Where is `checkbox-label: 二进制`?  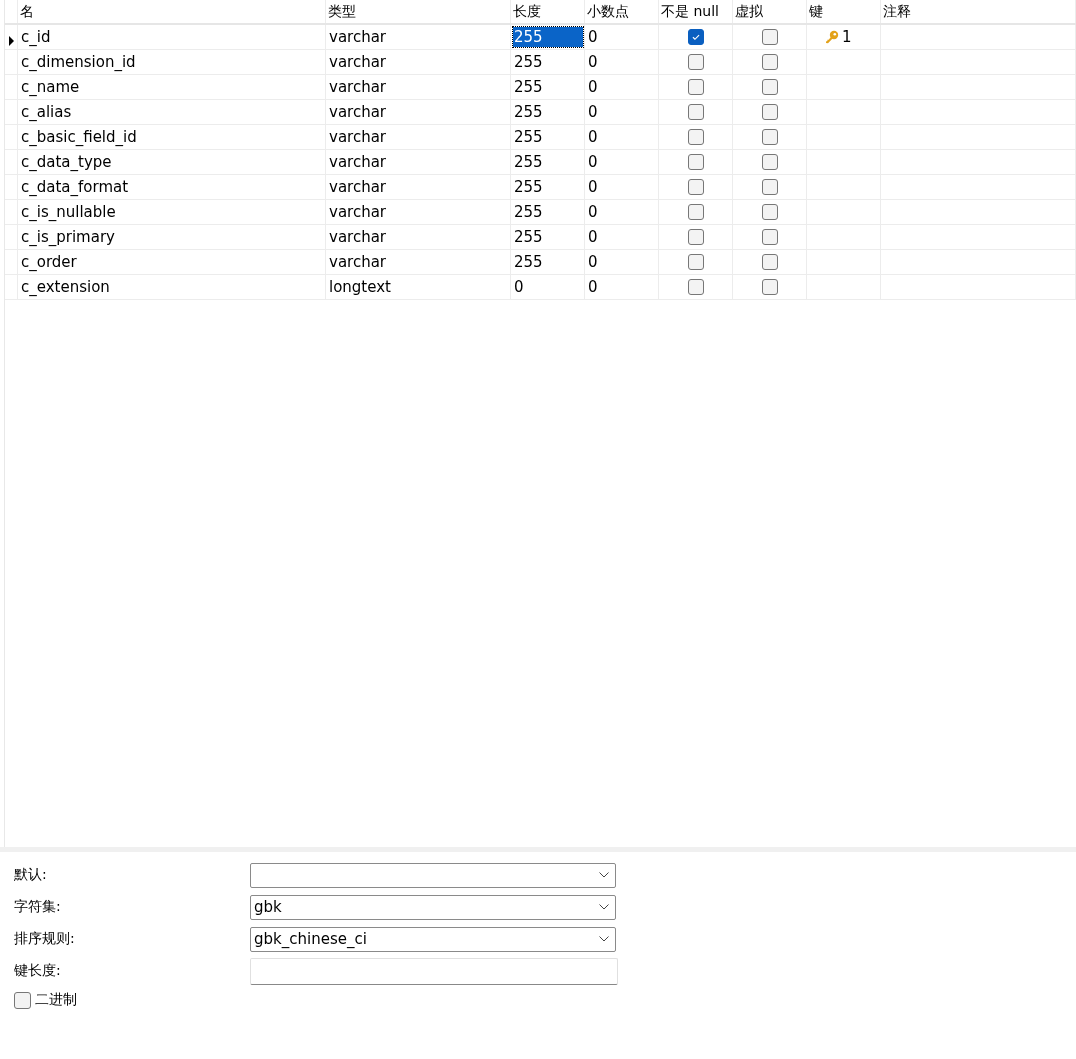 checkbox-label: 二进制 is located at coordinates (56, 1000).